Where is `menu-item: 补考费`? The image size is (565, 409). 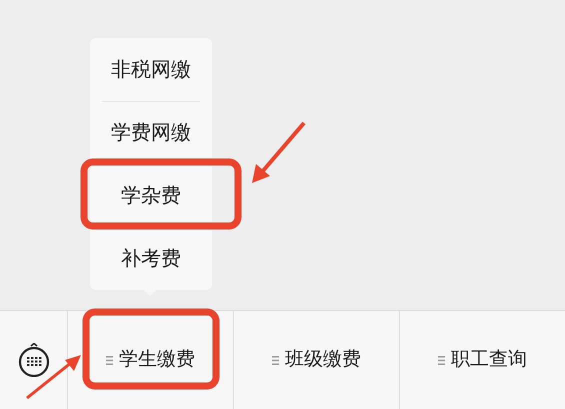 menu-item: 补考费 is located at coordinates (151, 259).